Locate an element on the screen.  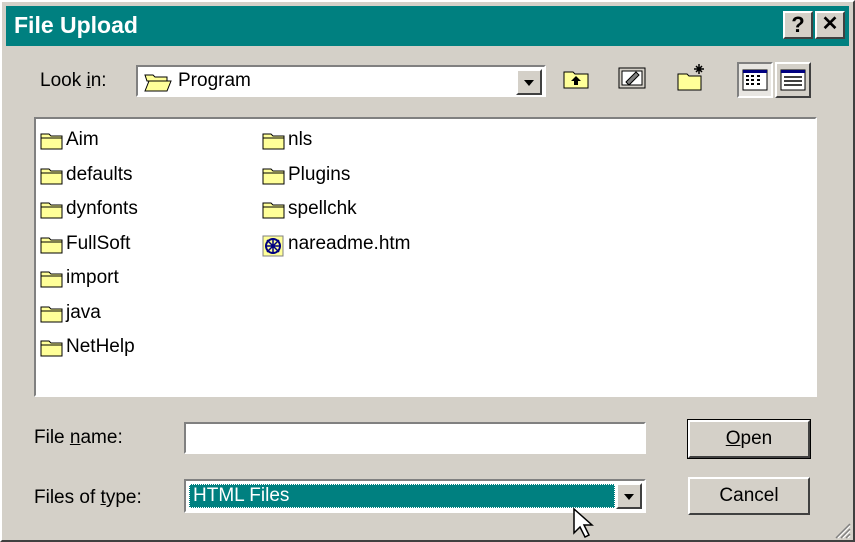
details-view-button is located at coordinates (793, 80).